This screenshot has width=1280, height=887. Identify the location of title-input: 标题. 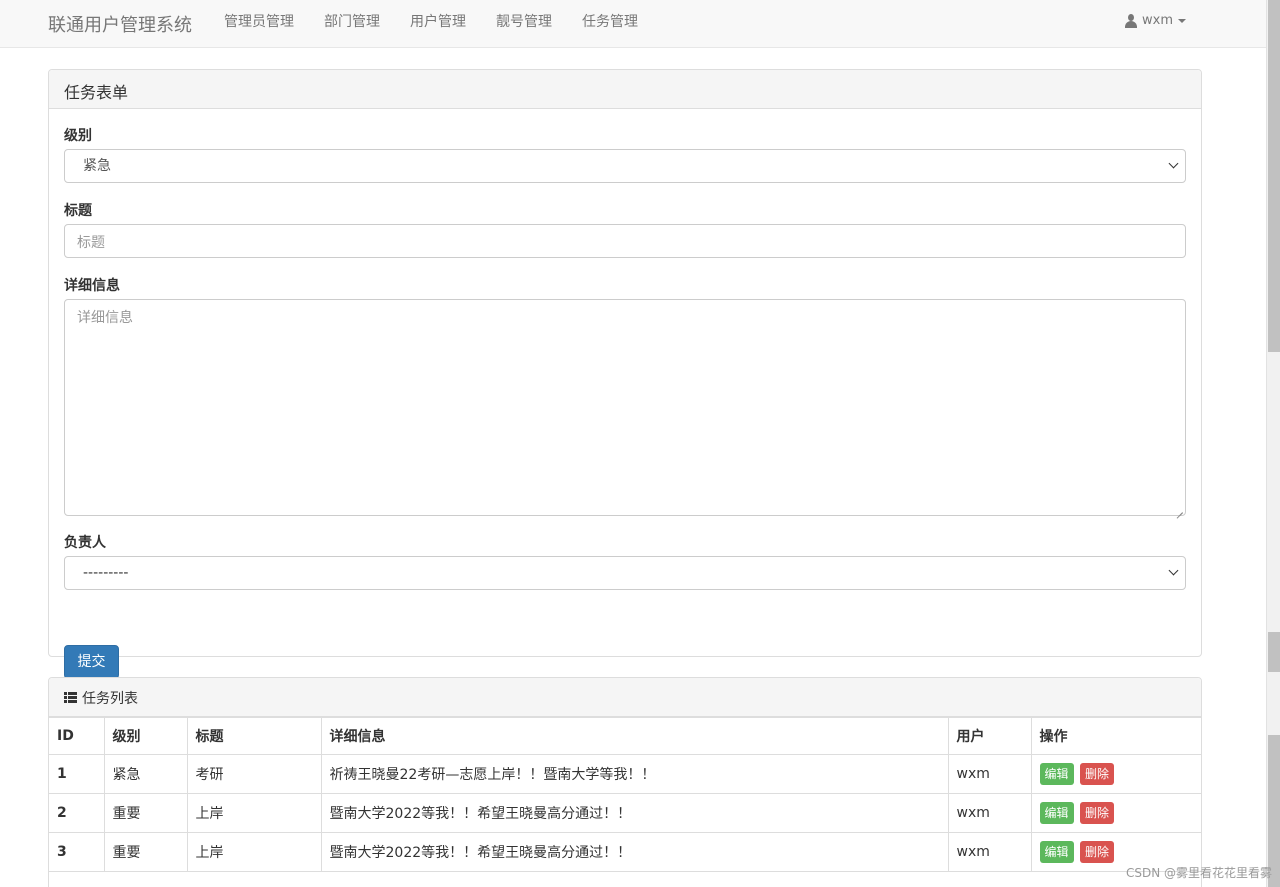
(625, 241).